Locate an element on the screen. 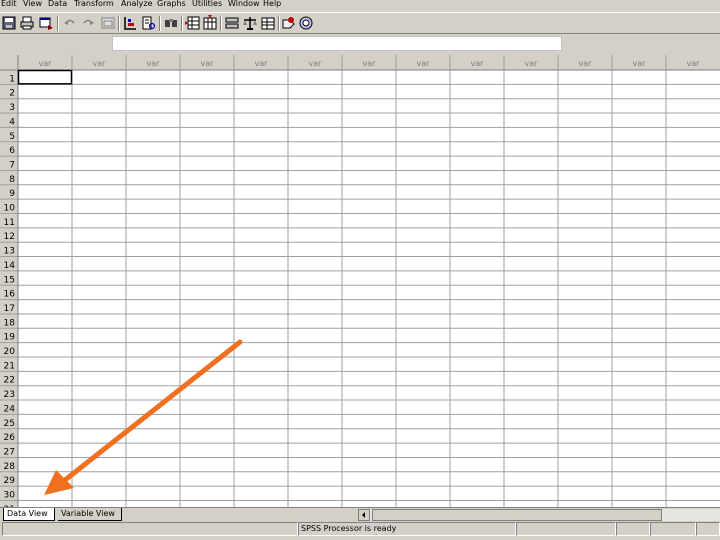 Image resolution: width=720 pixels, height=540 pixels. row-number: 9 is located at coordinates (12, 194).